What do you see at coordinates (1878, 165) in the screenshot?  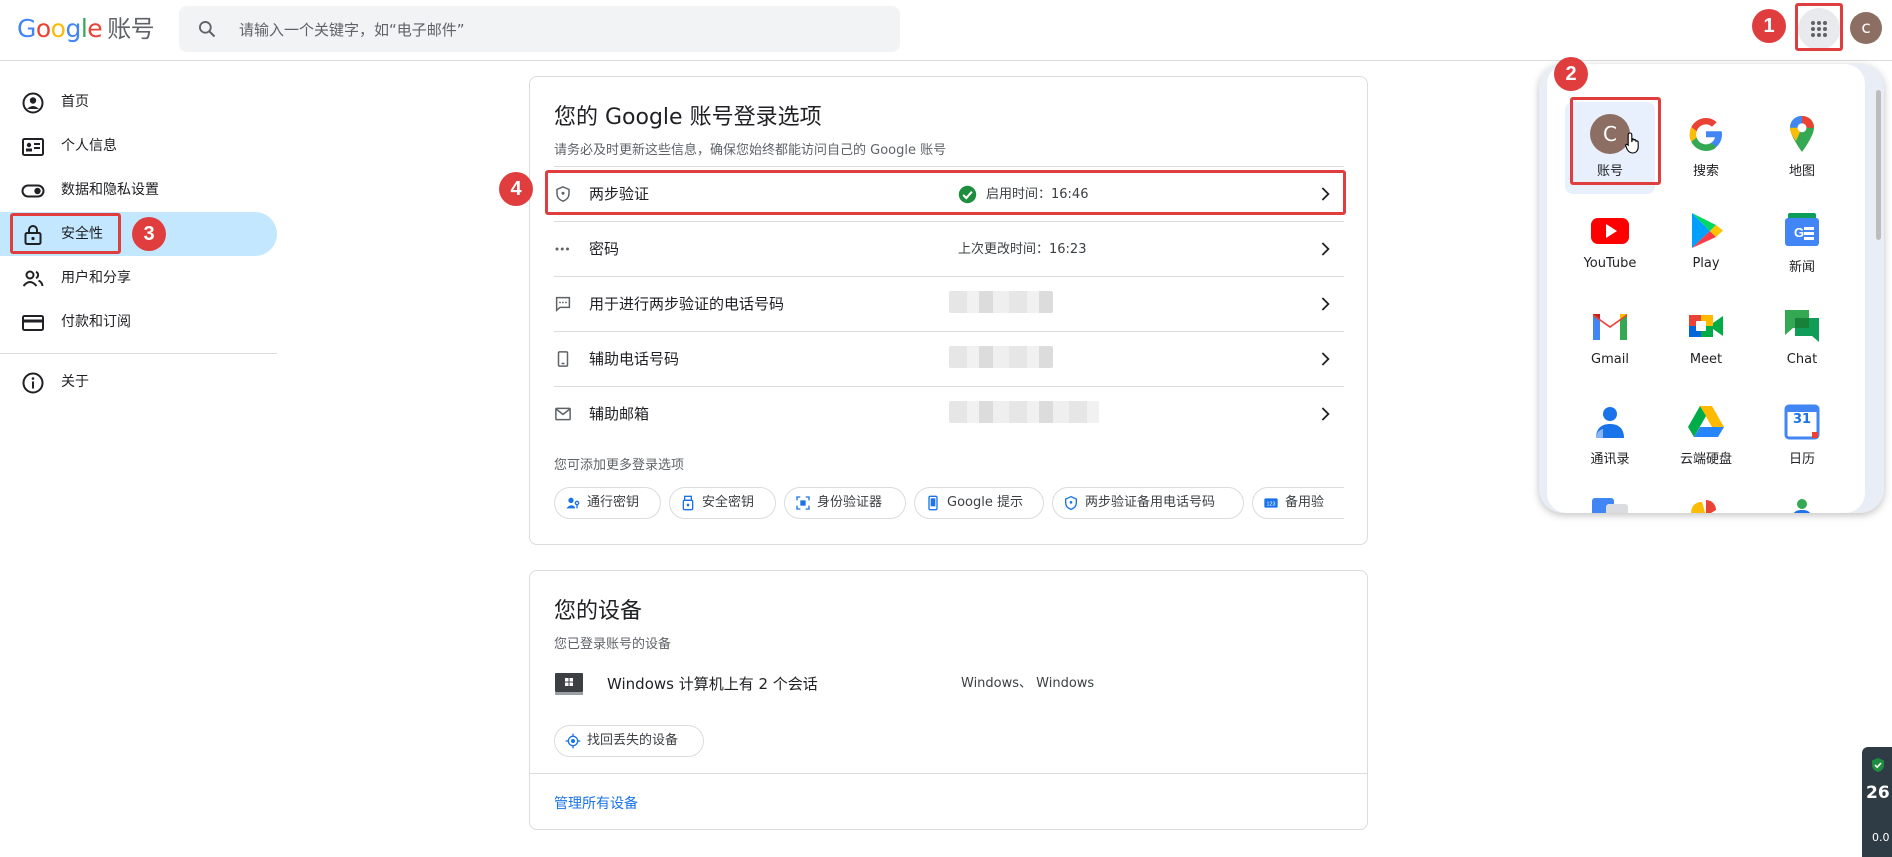 I see `apps-panel-scrollbar` at bounding box center [1878, 165].